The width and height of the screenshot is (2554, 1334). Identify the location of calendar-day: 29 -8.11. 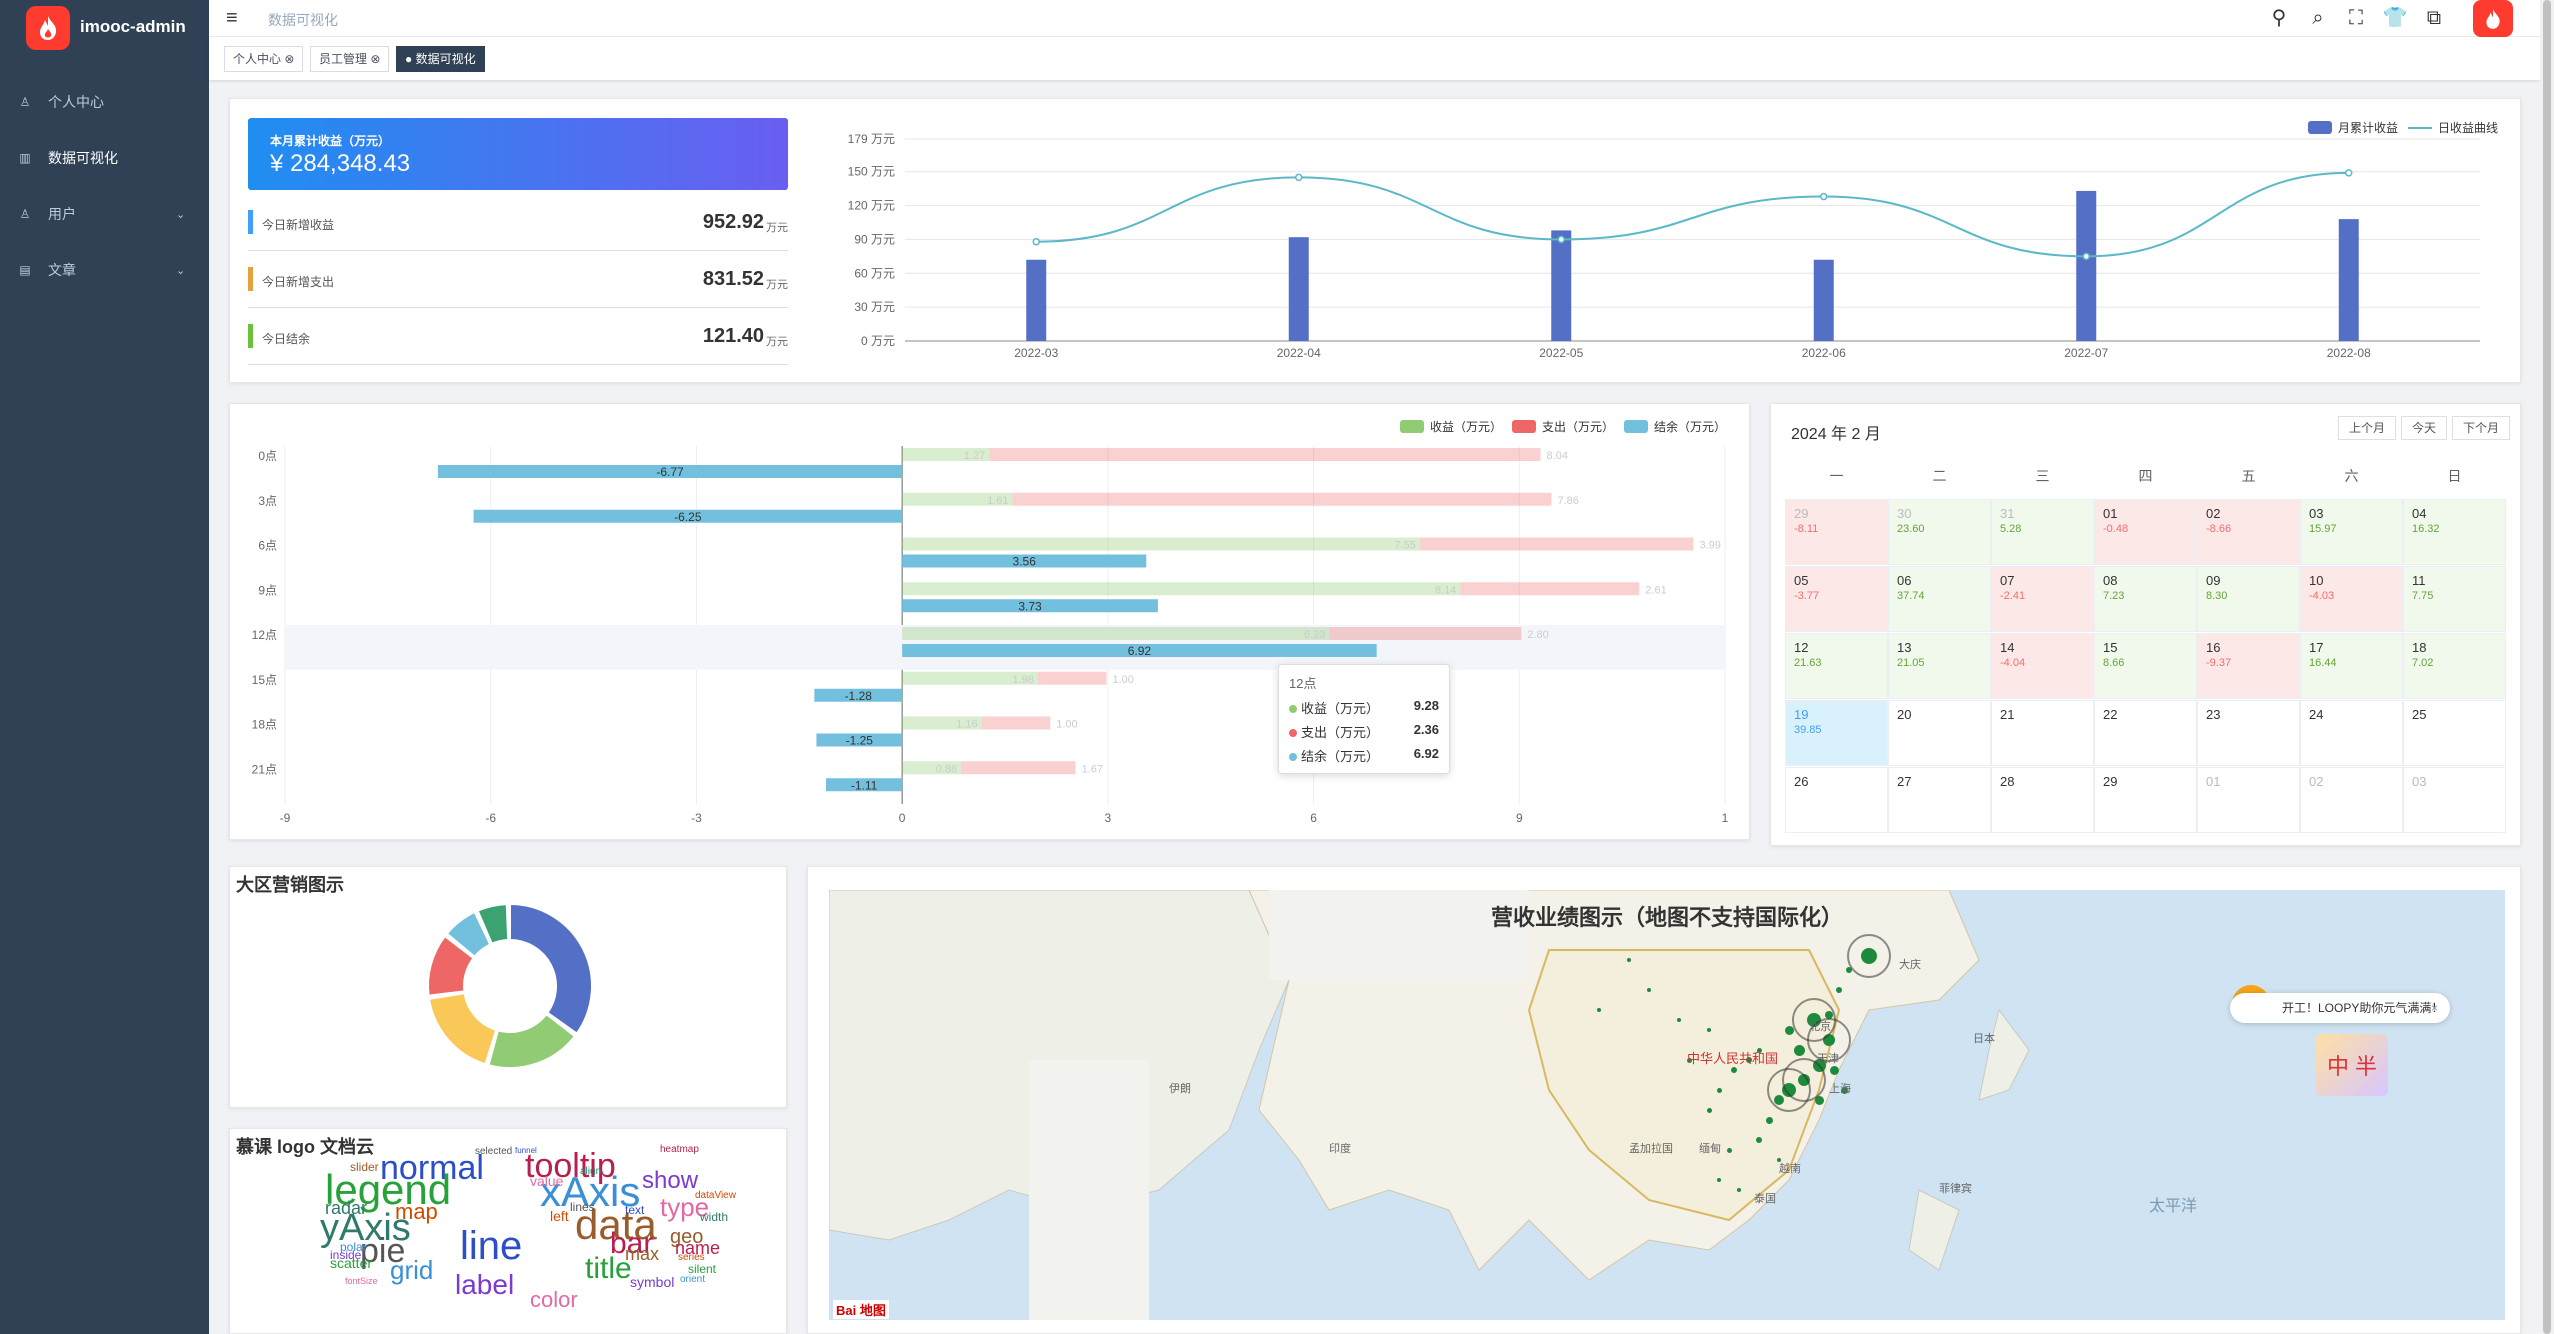
(1836, 532).